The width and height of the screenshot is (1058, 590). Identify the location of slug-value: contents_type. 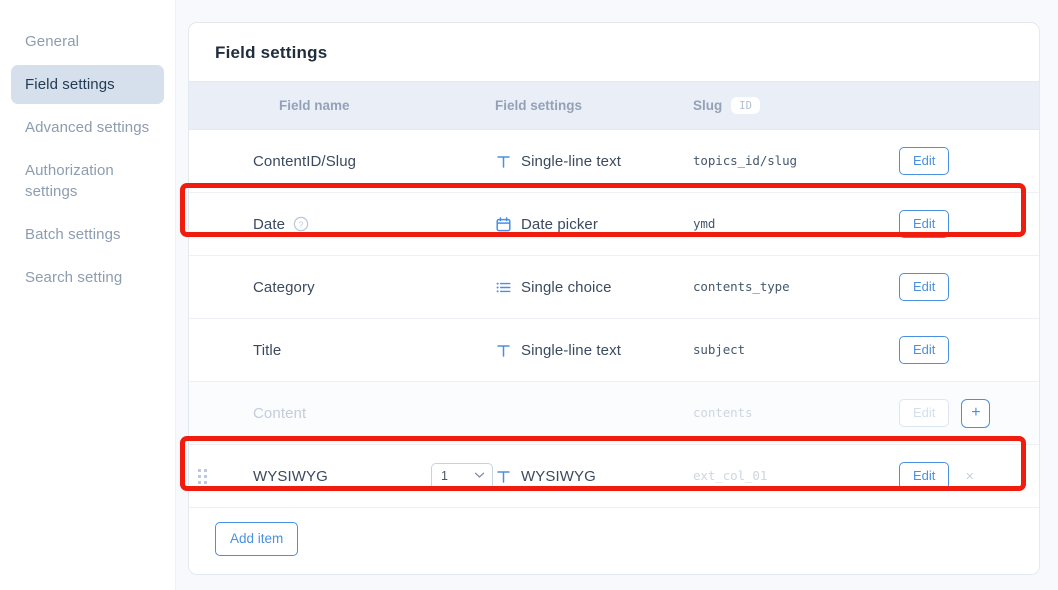
(741, 286).